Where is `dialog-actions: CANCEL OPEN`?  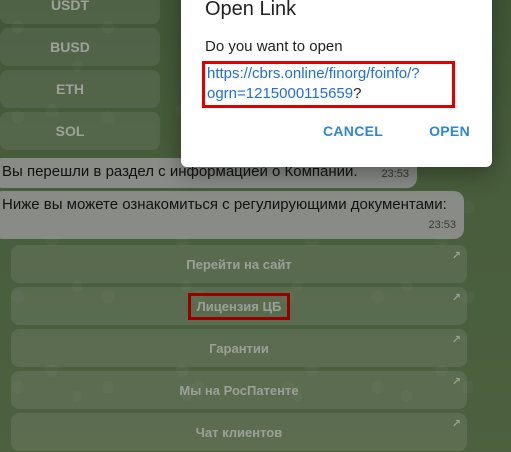 dialog-actions: CANCEL OPEN is located at coordinates (396, 131).